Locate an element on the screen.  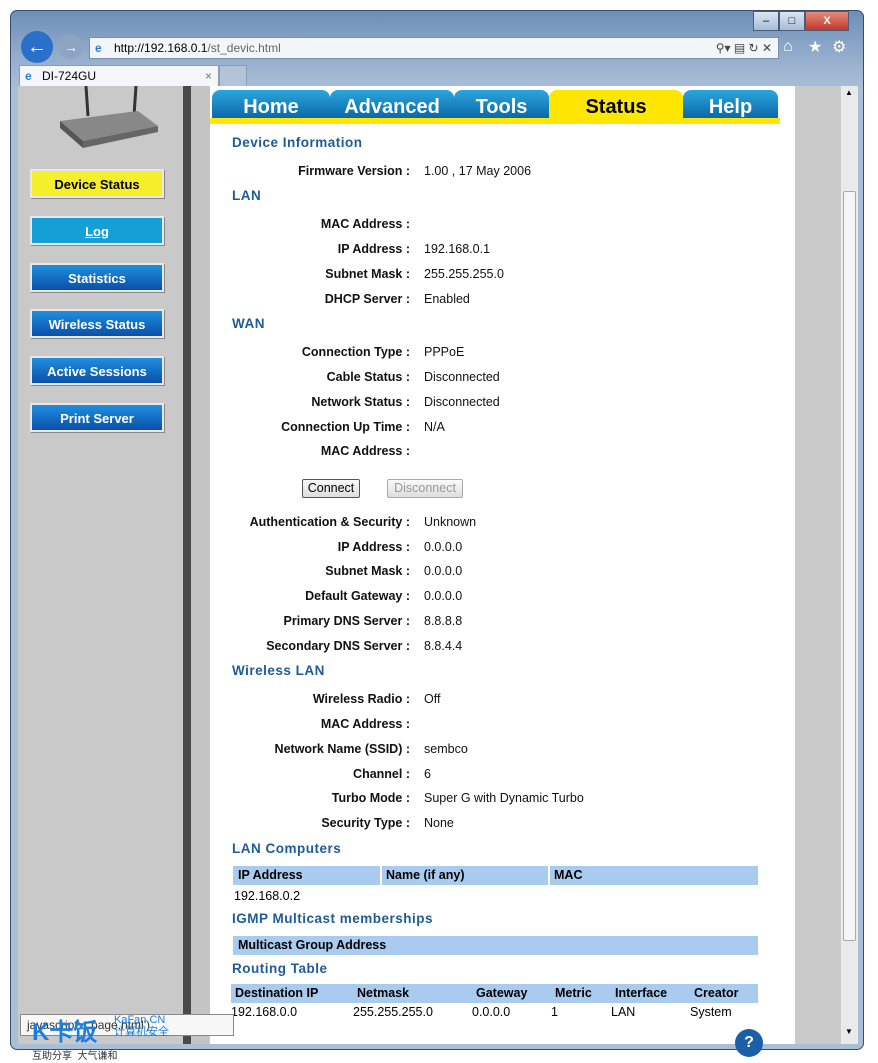
favorites-star-icon: ★ is located at coordinates (815, 47).